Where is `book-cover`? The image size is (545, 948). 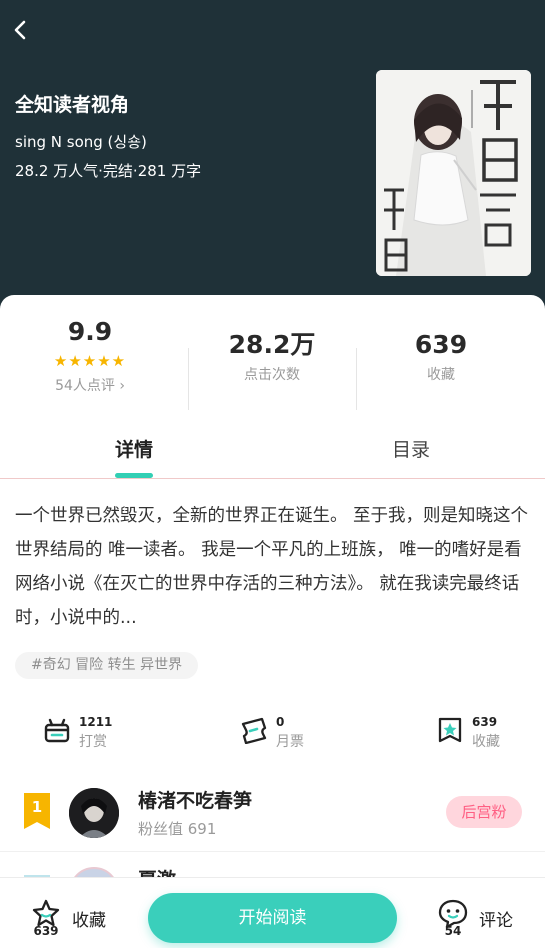 book-cover is located at coordinates (453, 173).